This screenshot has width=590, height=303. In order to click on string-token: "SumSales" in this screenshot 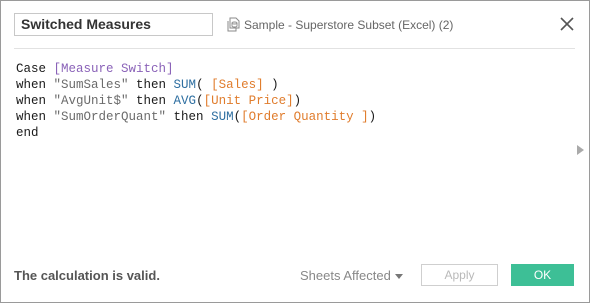, I will do `click(91, 85)`.